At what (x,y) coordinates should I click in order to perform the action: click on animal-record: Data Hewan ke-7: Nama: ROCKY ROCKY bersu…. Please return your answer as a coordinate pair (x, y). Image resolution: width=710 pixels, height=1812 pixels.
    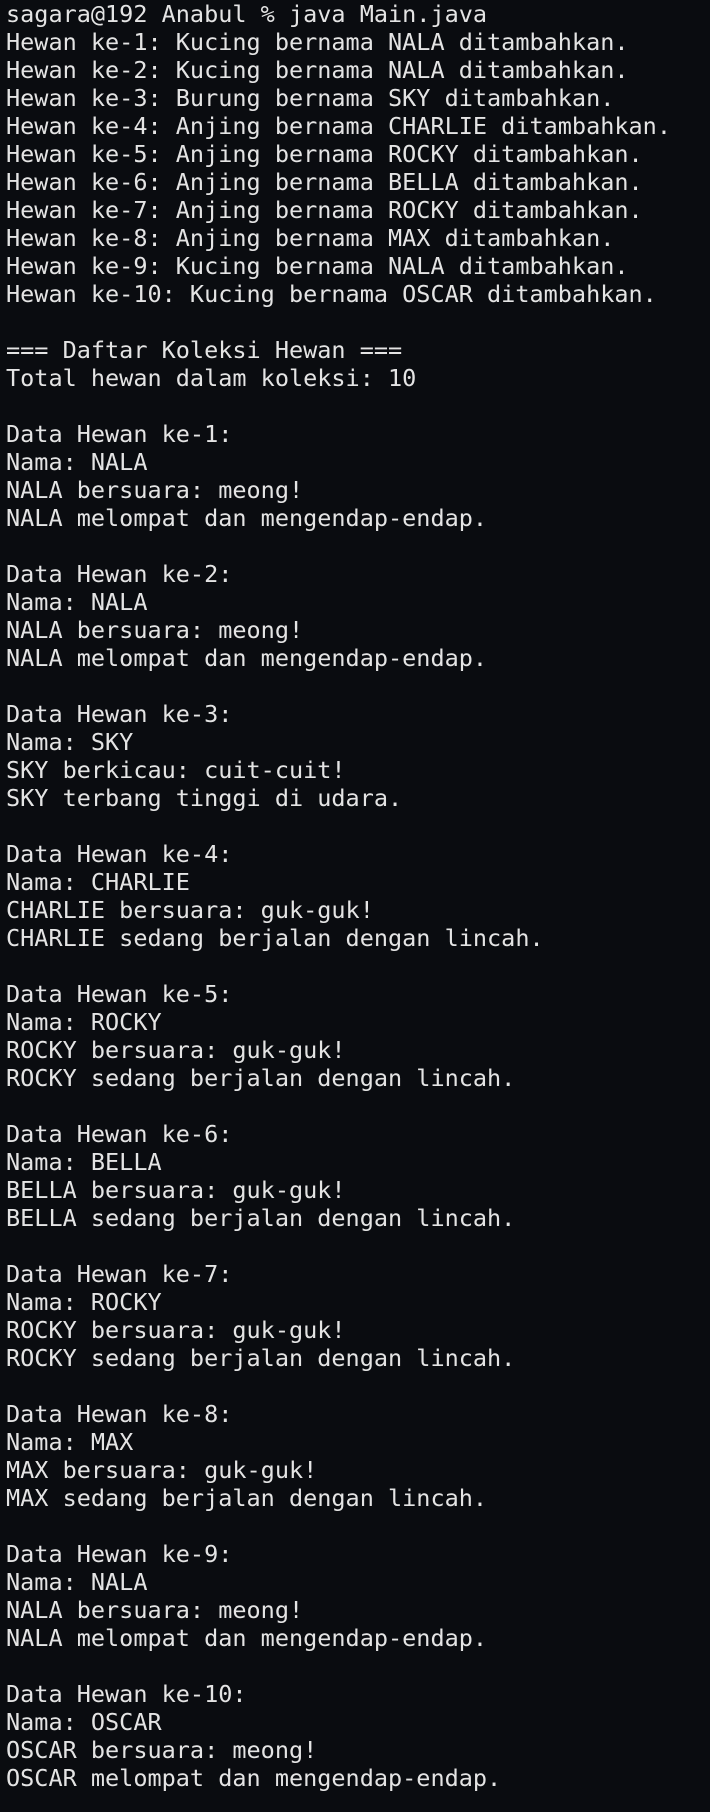
    Looking at the image, I should click on (358, 1316).